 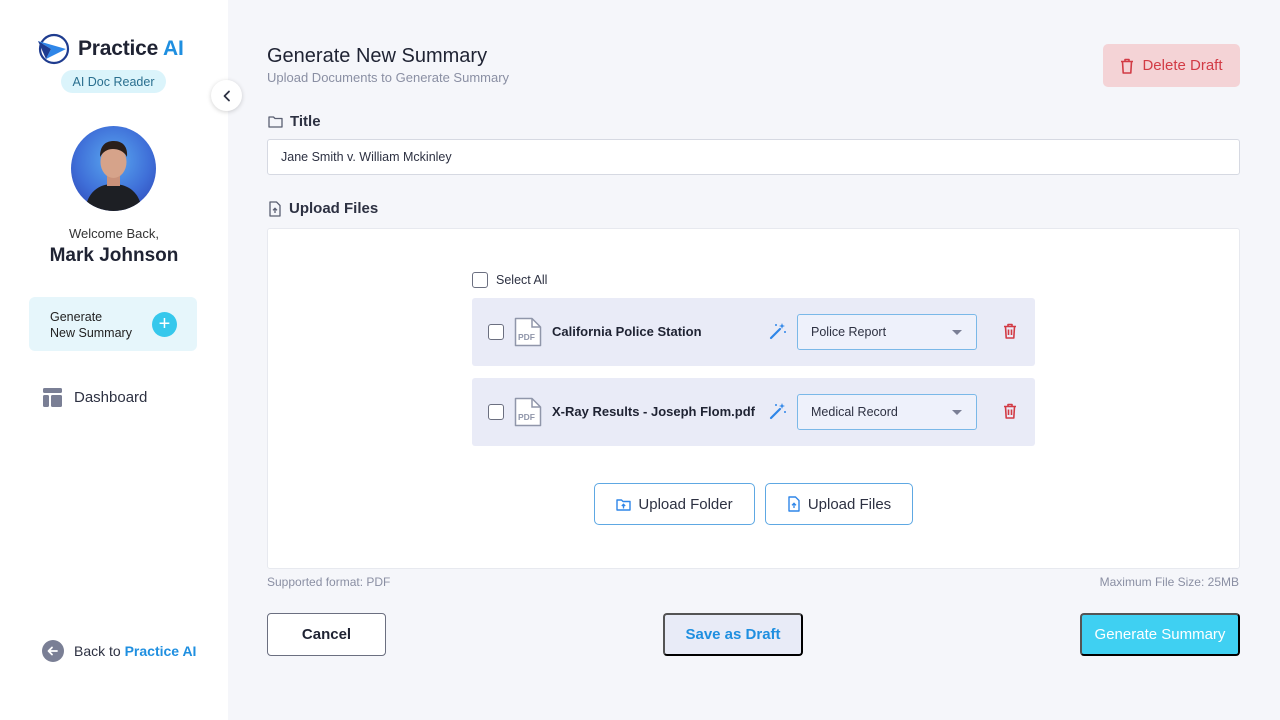 I want to click on generate-summary-button: Generate Summary, so click(x=1160, y=634).